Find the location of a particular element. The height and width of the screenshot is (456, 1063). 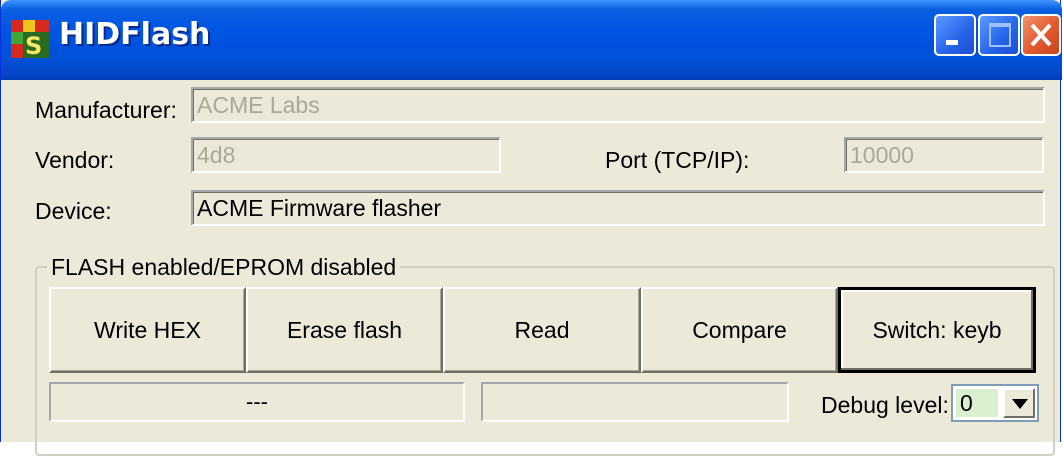

debug-level-dropdown-button is located at coordinates (1019, 403).